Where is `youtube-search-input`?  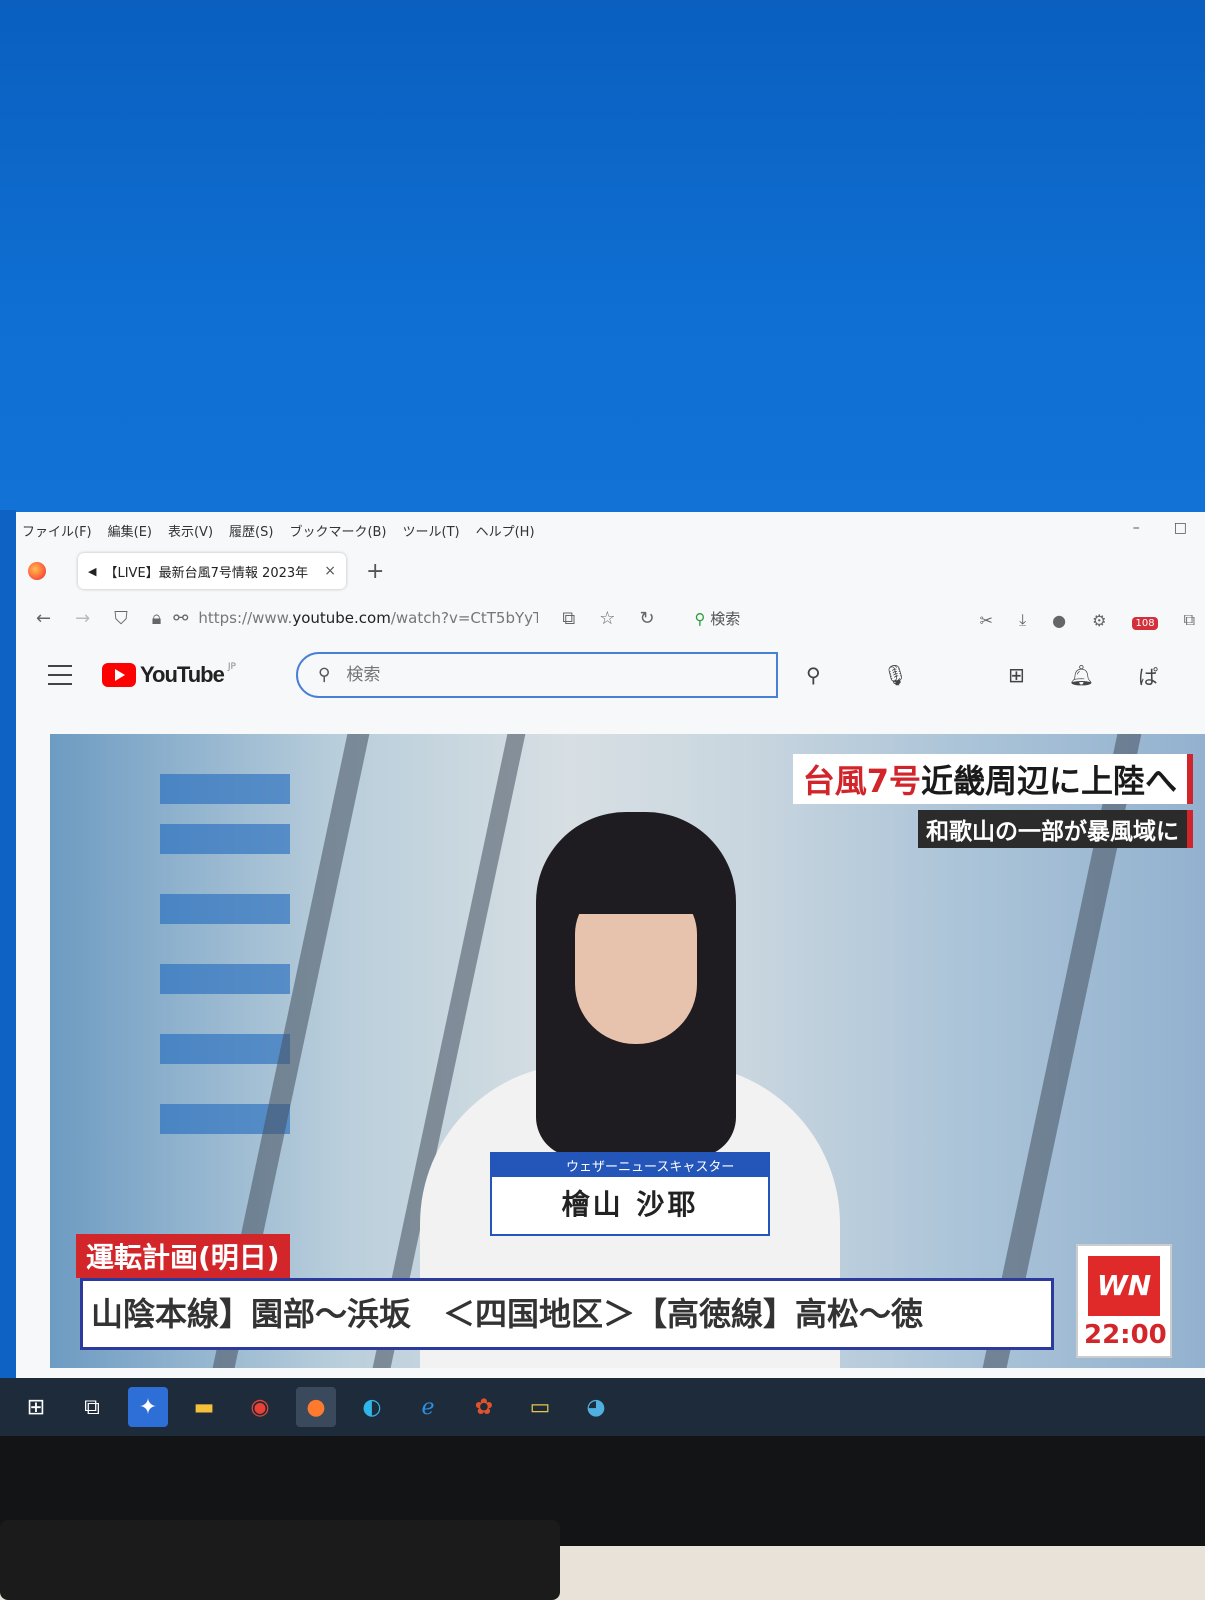
youtube-search-input is located at coordinates (496, 675).